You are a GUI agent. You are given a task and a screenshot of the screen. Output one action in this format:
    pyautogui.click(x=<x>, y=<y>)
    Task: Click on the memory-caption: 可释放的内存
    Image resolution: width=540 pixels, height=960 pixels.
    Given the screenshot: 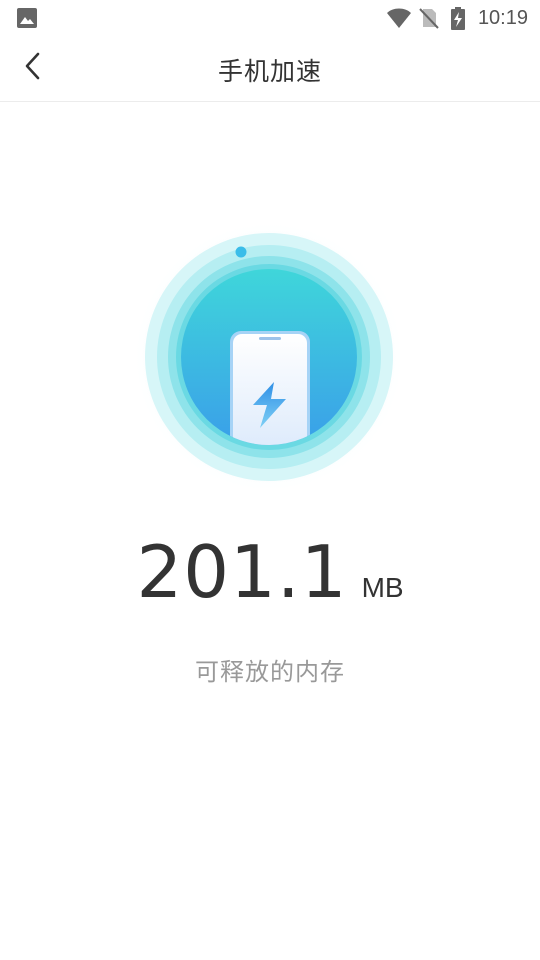 What is the action you would take?
    pyautogui.click(x=270, y=672)
    